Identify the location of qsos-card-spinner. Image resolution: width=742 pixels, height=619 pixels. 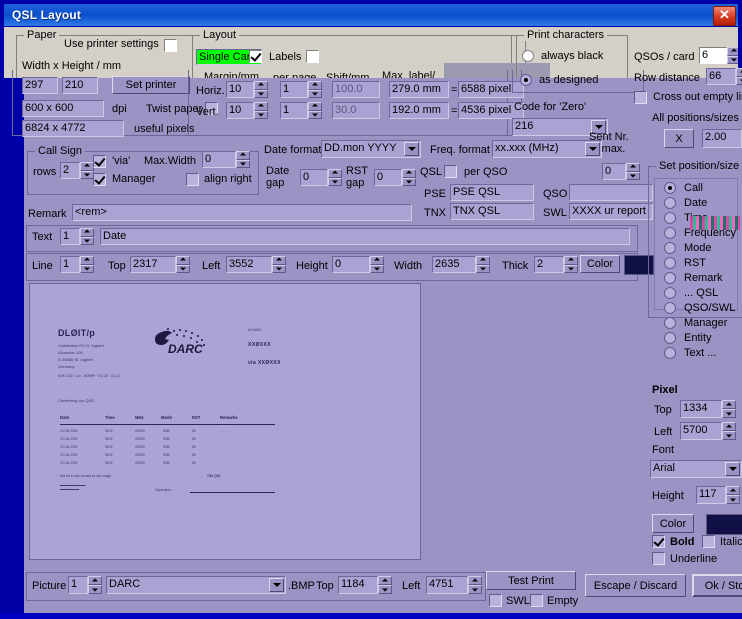
(732, 55).